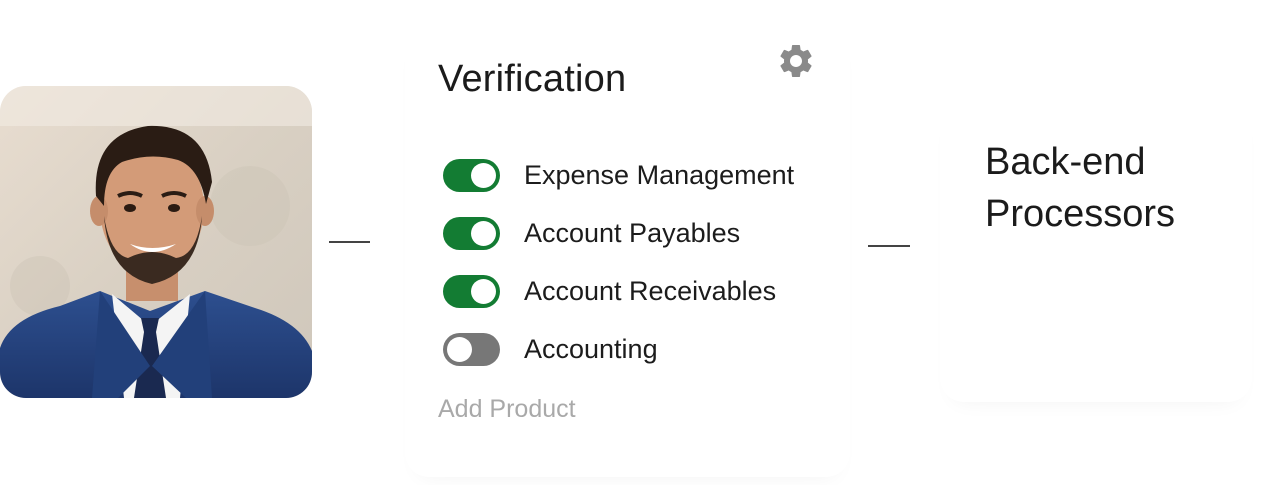 The image size is (1272, 485). I want to click on product-row-account-receivables: Account Receivables, so click(618, 291).